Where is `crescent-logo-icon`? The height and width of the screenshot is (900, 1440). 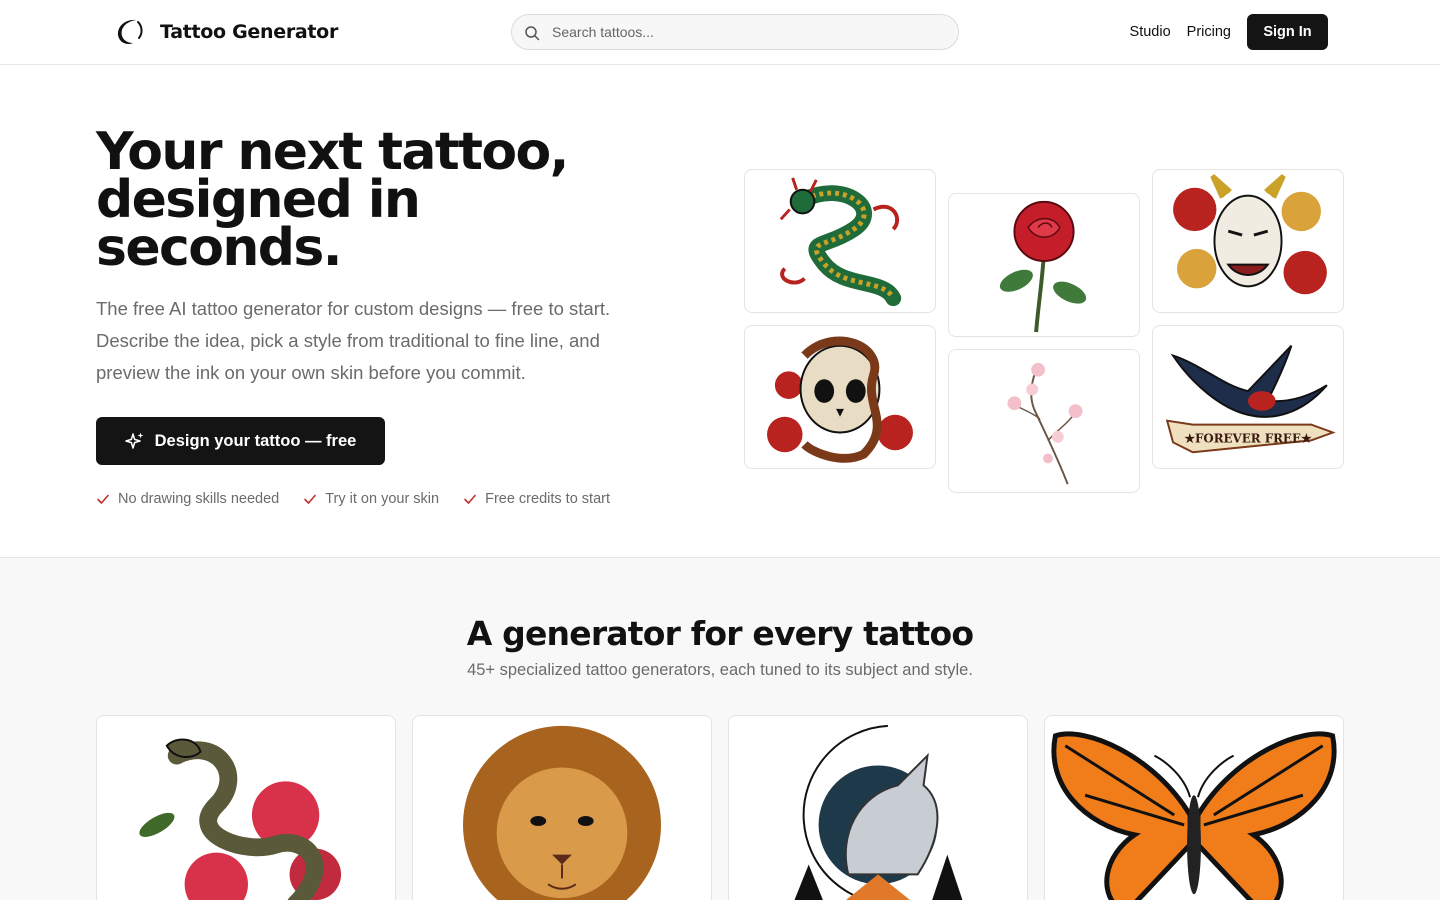
crescent-logo-icon is located at coordinates (130, 32).